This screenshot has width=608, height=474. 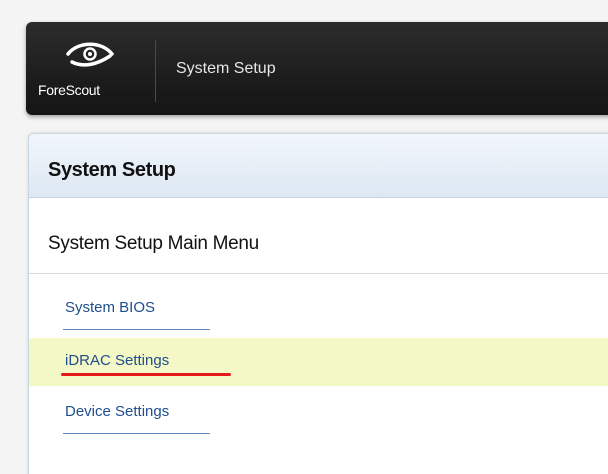 I want to click on forescout-logo: ForeScout, so click(x=94, y=70).